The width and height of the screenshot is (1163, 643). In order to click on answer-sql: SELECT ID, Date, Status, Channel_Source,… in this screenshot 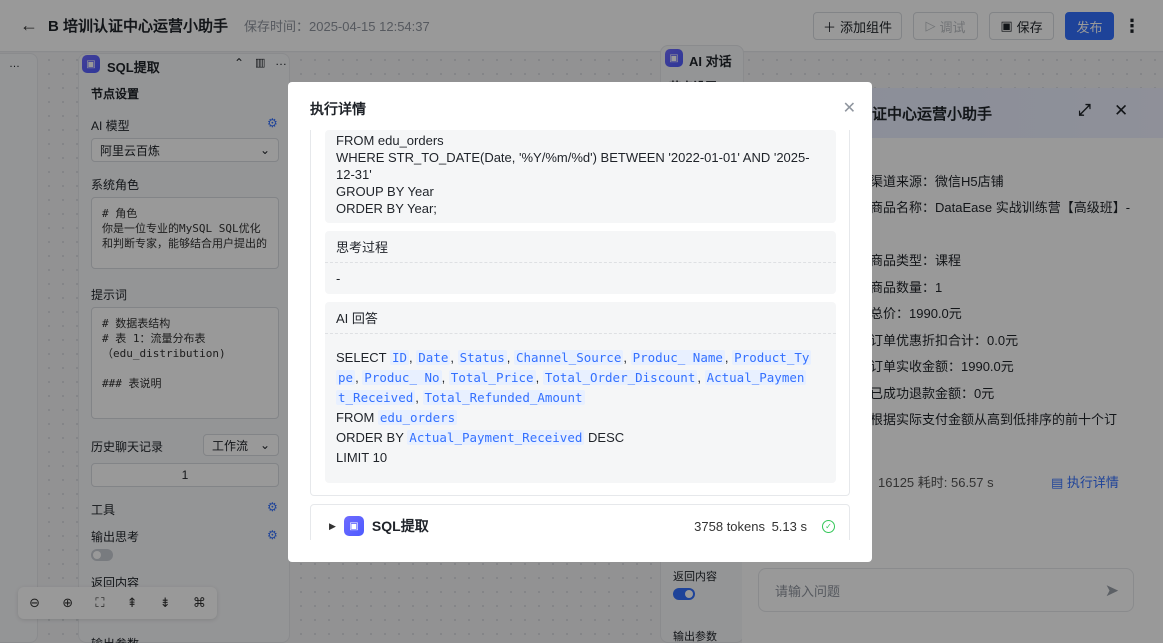, I will do `click(580, 401)`.